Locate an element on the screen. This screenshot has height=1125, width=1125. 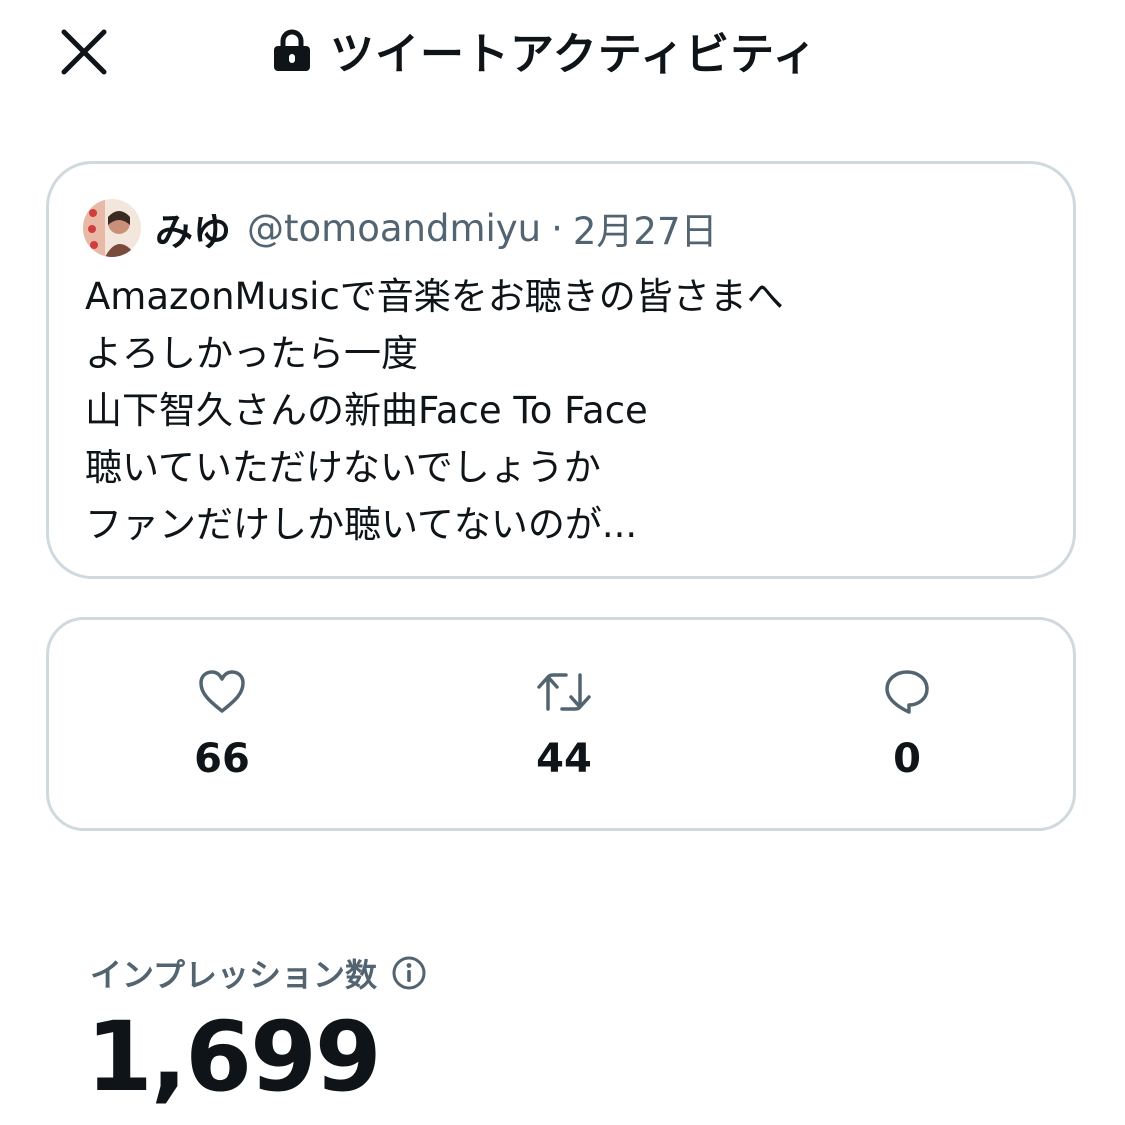
retweets-count: 44 is located at coordinates (564, 759).